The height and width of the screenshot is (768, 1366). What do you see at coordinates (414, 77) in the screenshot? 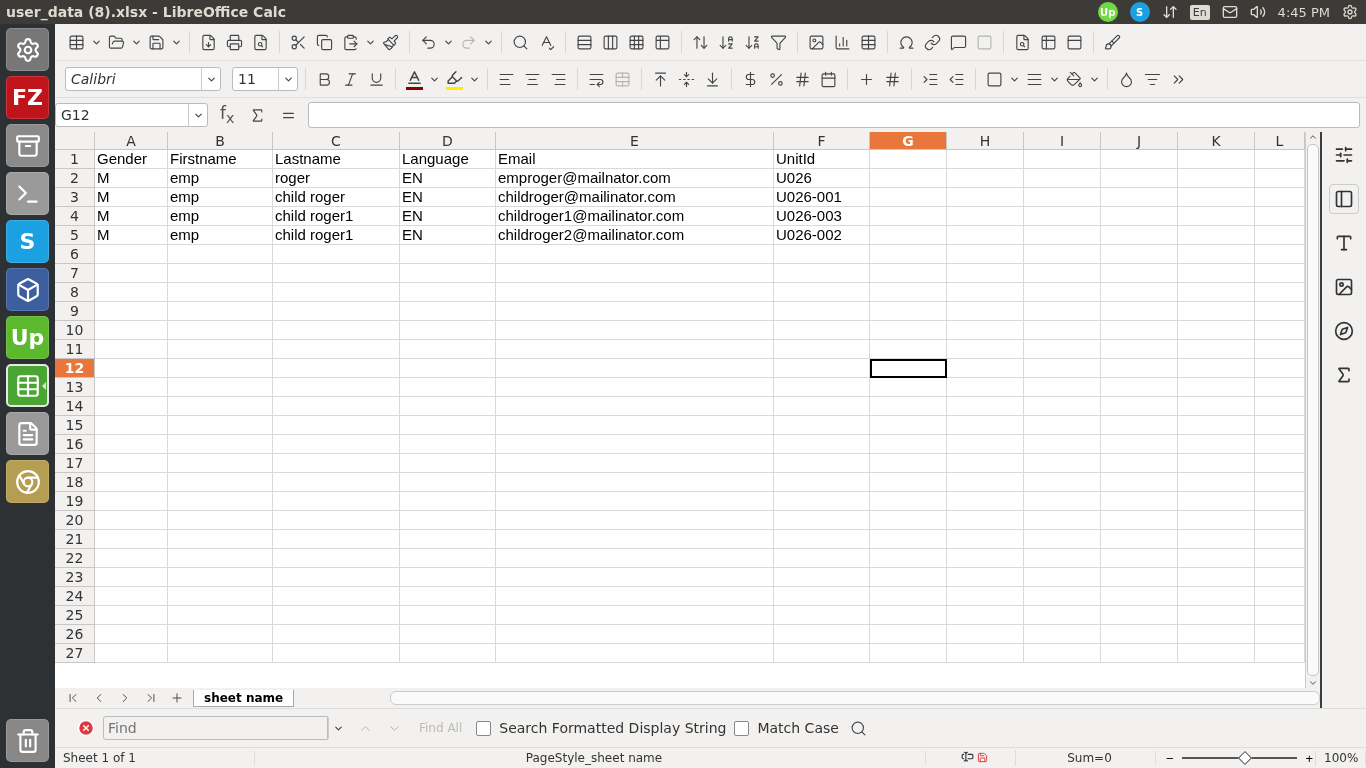
I see `font-color-icon` at bounding box center [414, 77].